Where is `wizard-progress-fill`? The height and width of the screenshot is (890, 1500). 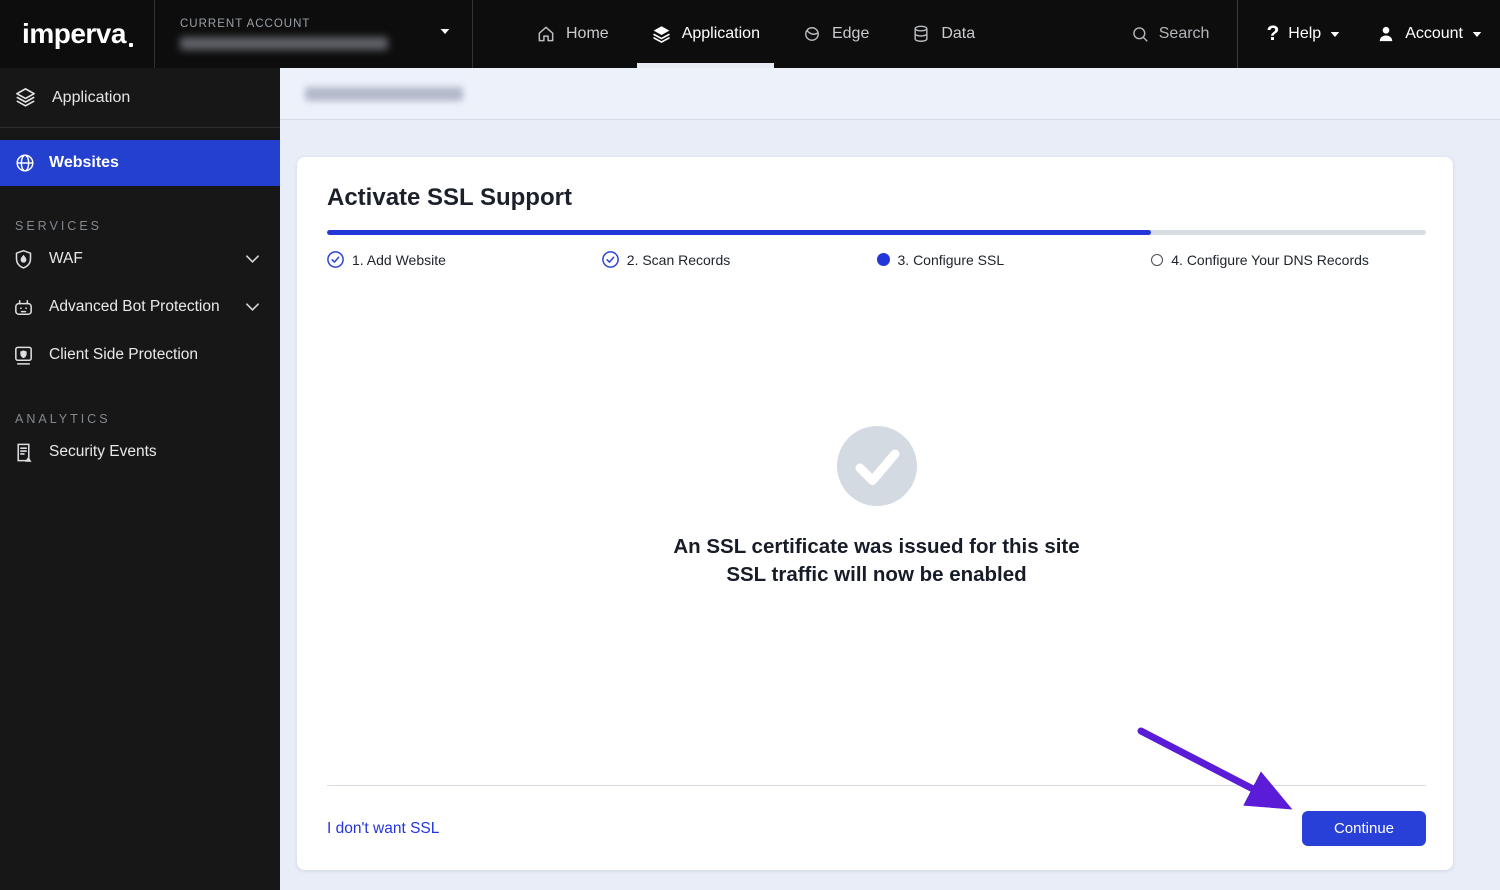 wizard-progress-fill is located at coordinates (739, 232).